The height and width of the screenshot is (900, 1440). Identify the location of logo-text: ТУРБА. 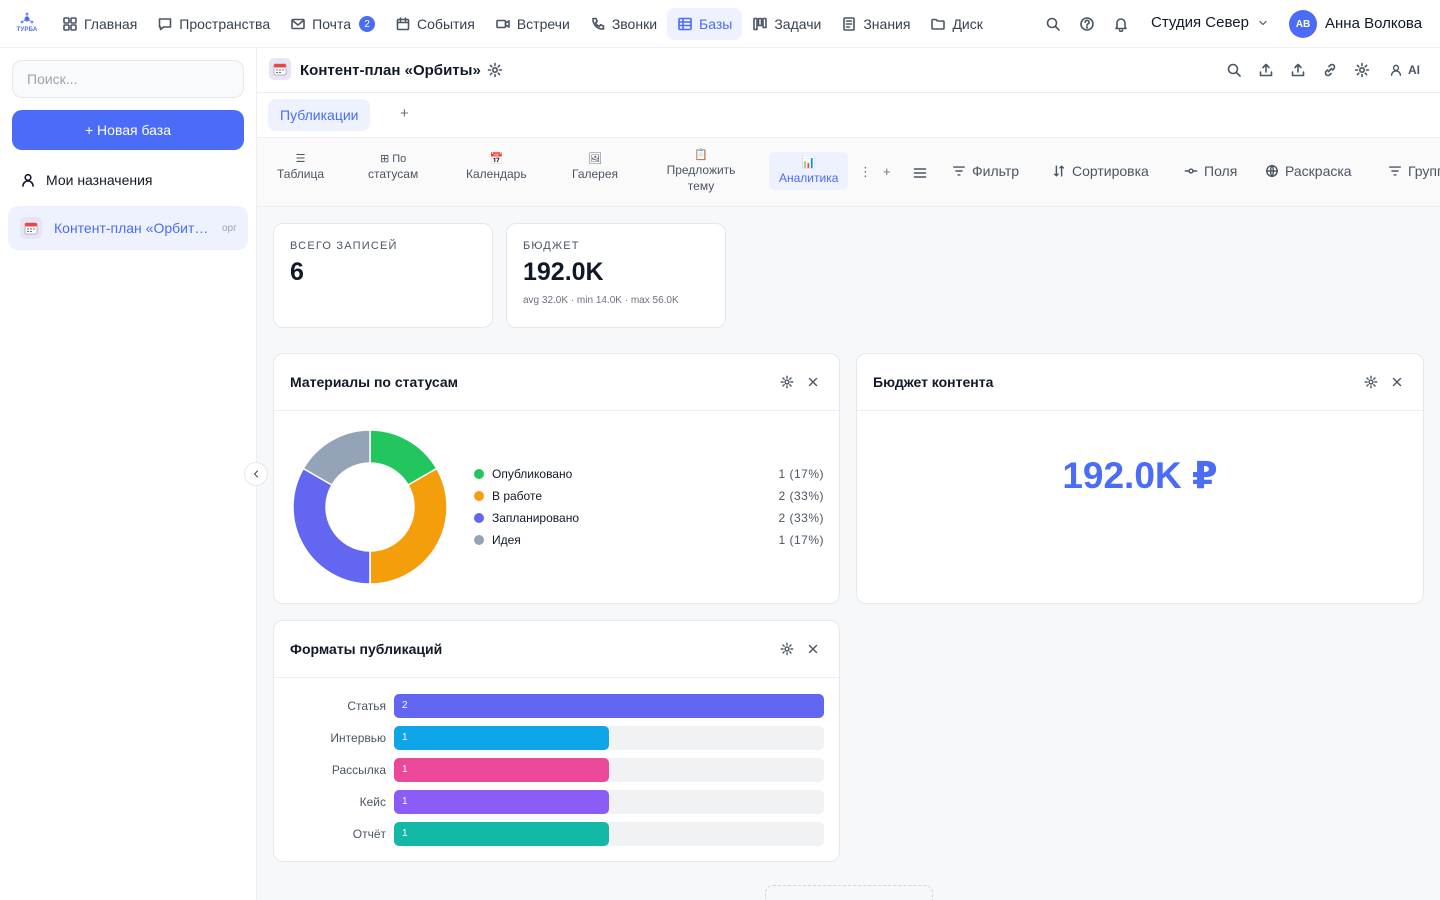
(27, 30).